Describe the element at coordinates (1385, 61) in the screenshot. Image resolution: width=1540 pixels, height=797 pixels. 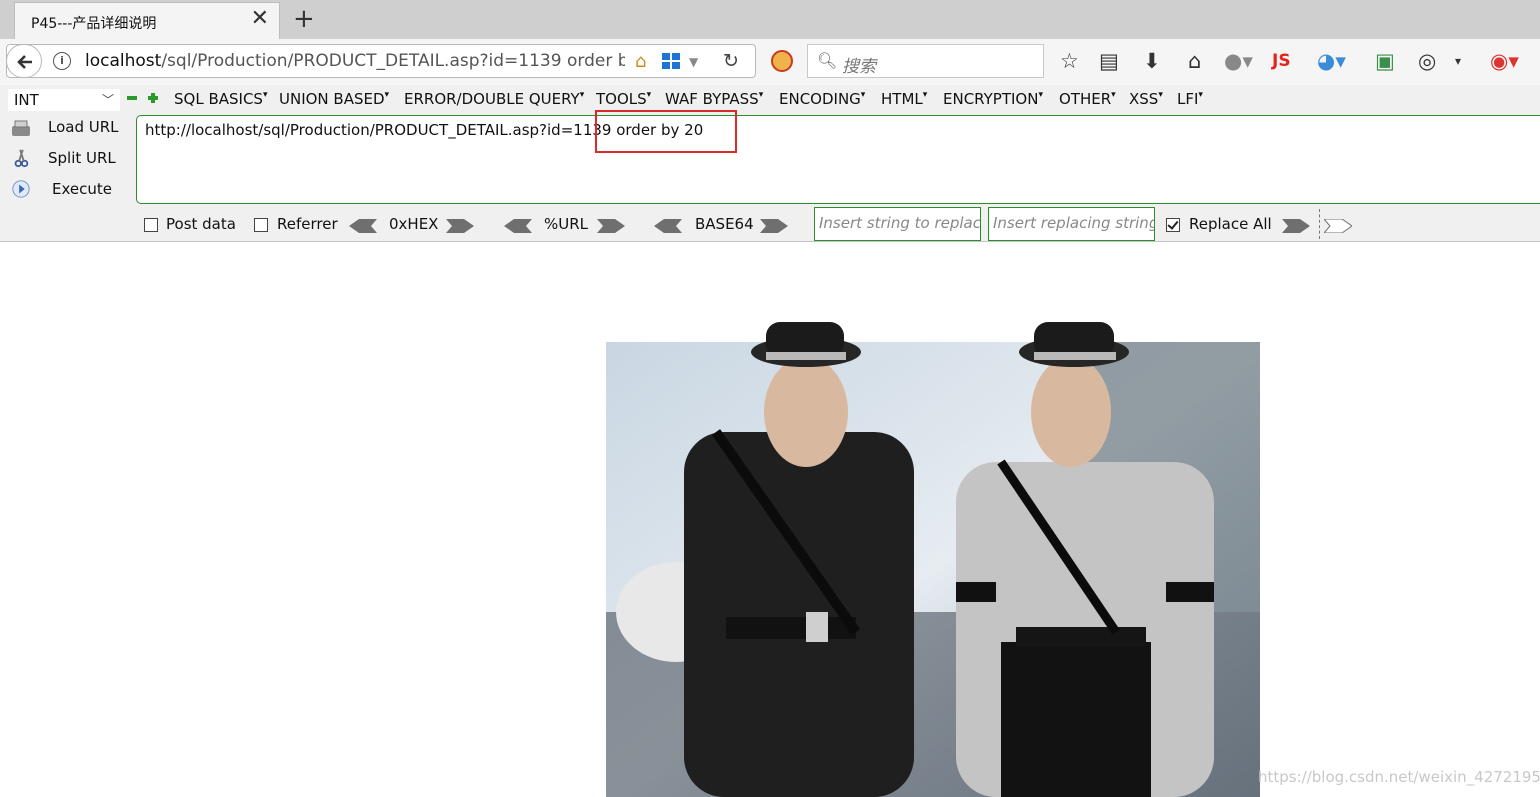
I see `image-addon-icon: ▣` at that location.